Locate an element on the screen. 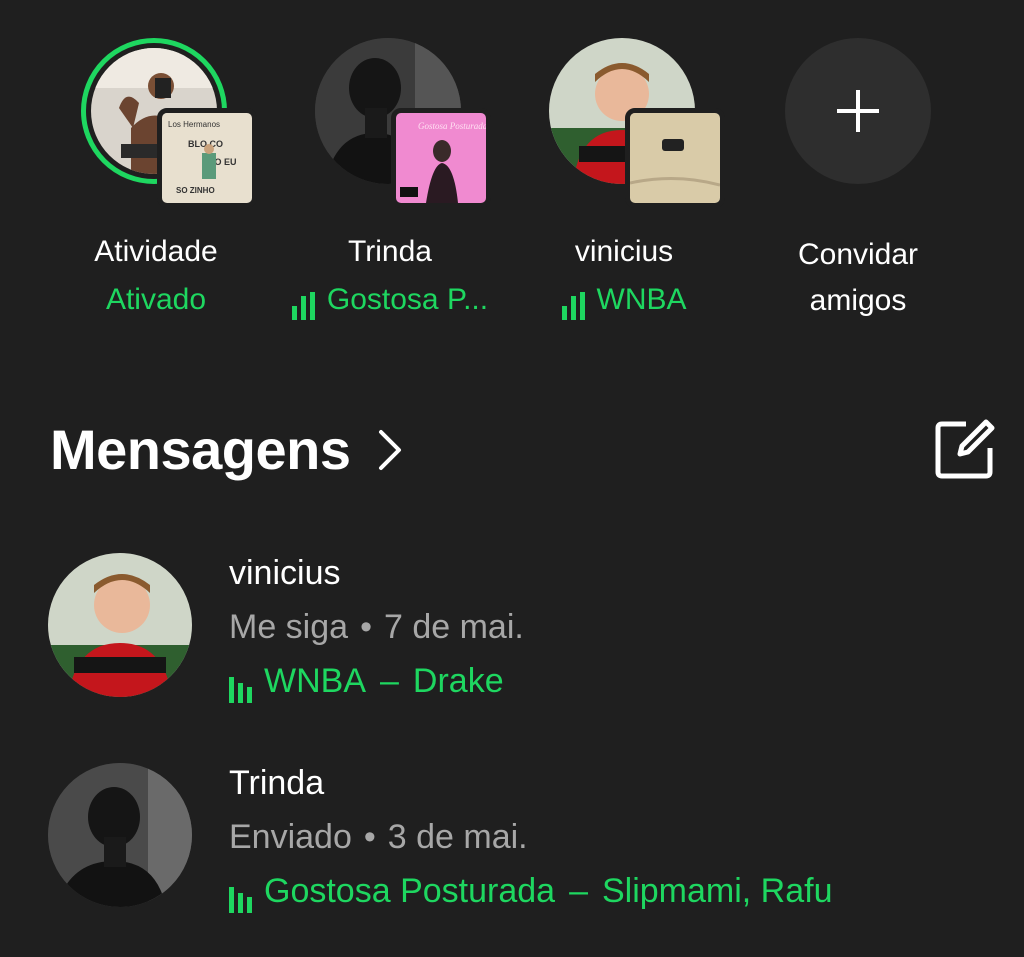 The height and width of the screenshot is (957, 1024). album-cover-gostosa-posturada: Gostosa Posturada is located at coordinates (441, 158).